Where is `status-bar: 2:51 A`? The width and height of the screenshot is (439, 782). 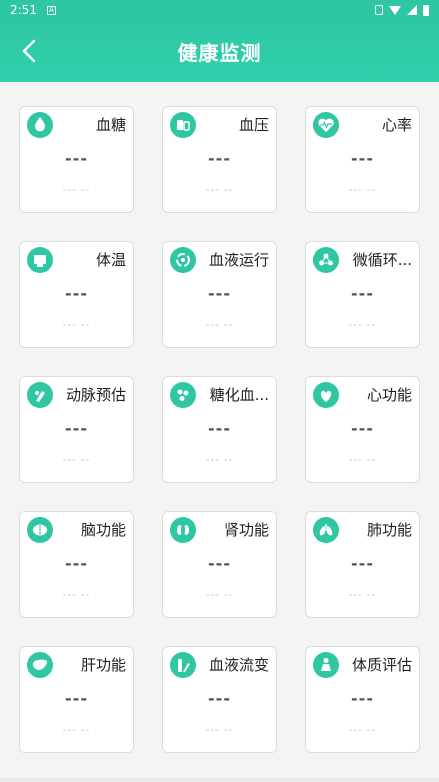 status-bar: 2:51 A is located at coordinates (219, 10).